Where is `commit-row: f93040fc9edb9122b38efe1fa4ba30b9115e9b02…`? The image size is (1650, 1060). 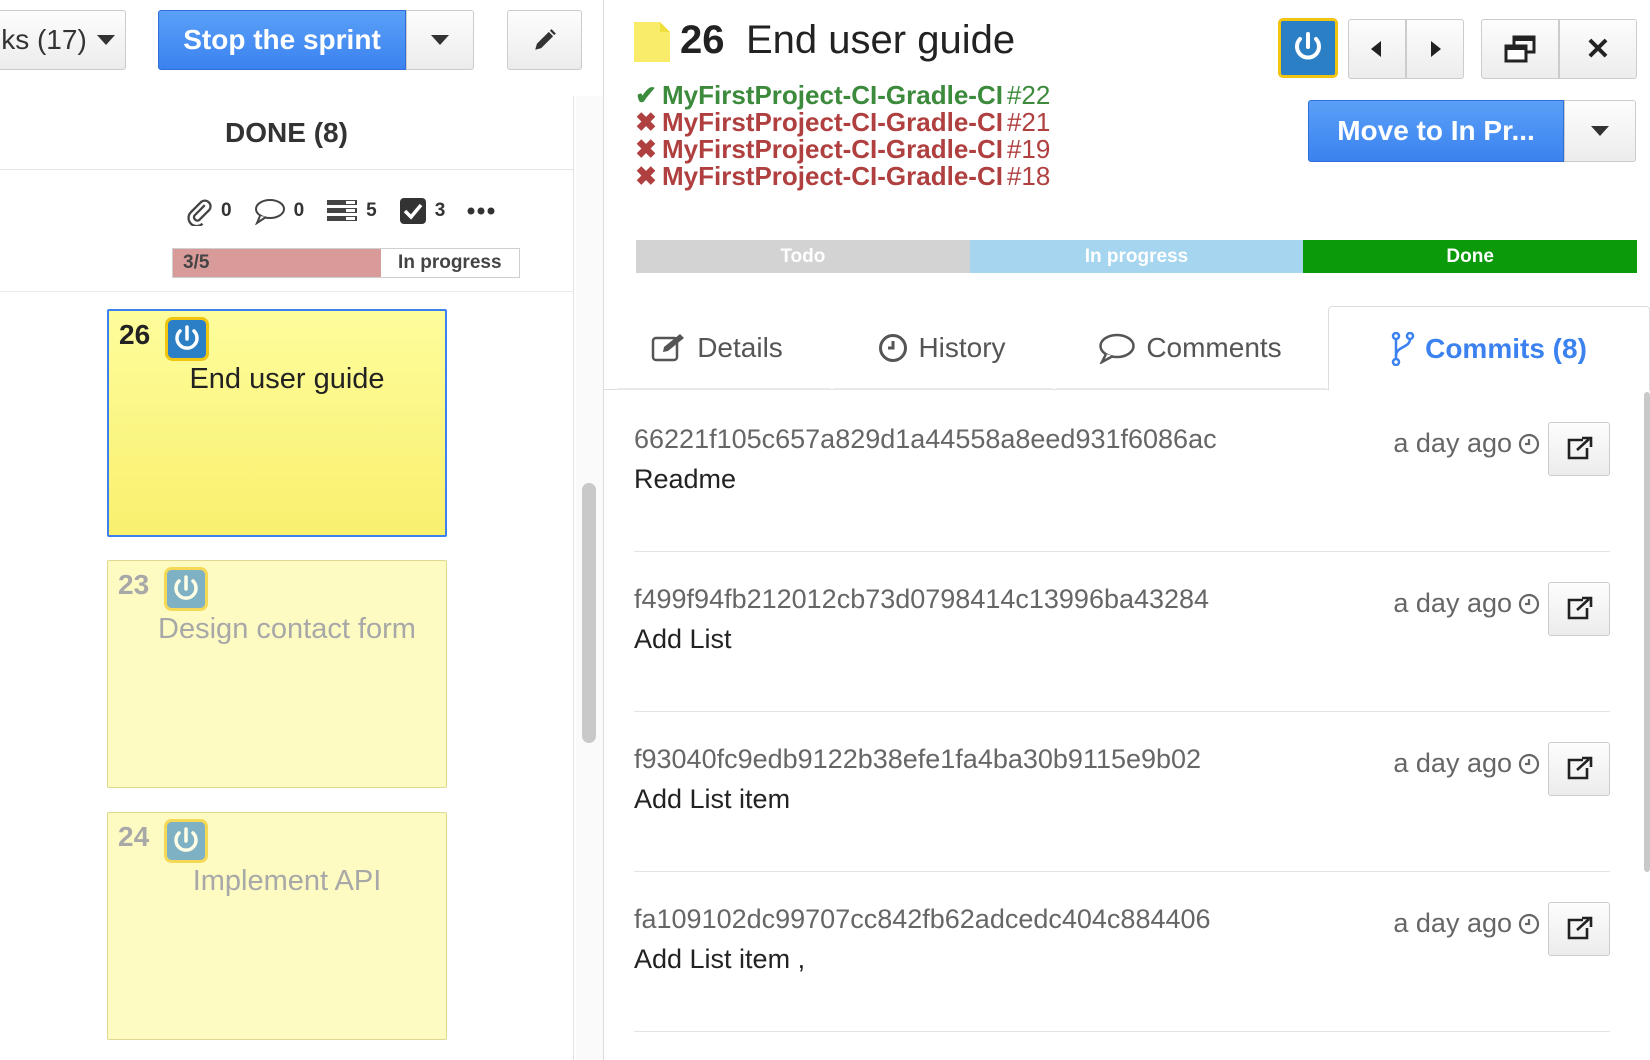 commit-row: f93040fc9edb9122b38efe1fa4ba30b9115e9b02… is located at coordinates (1122, 792).